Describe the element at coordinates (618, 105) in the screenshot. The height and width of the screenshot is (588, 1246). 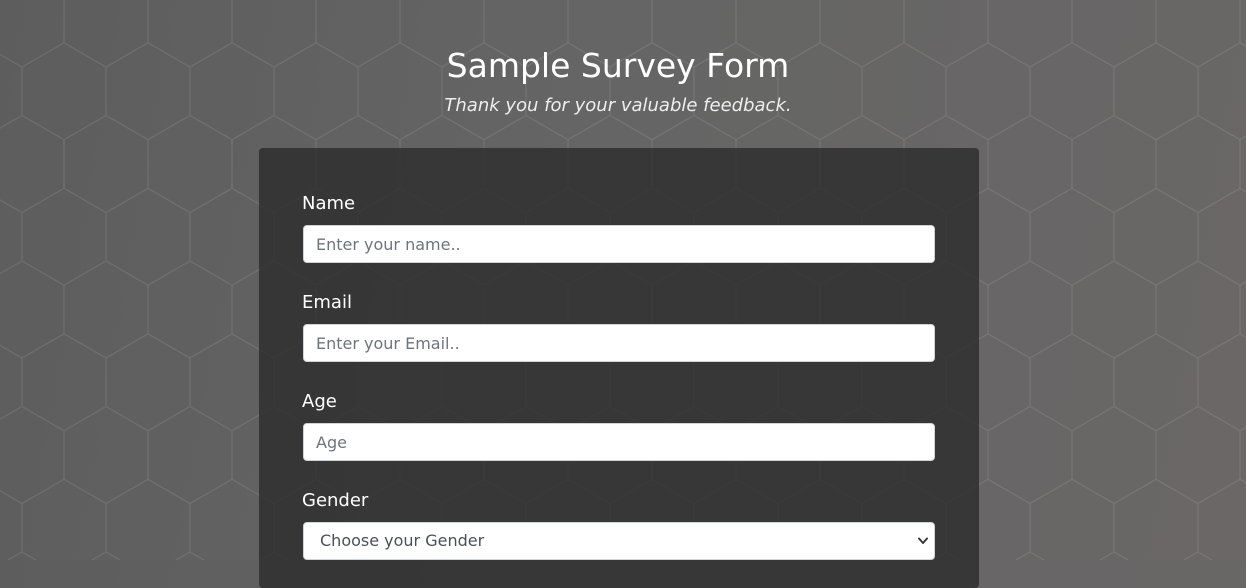
I see `page-subtitle: Thank you for your valuable feedback.` at that location.